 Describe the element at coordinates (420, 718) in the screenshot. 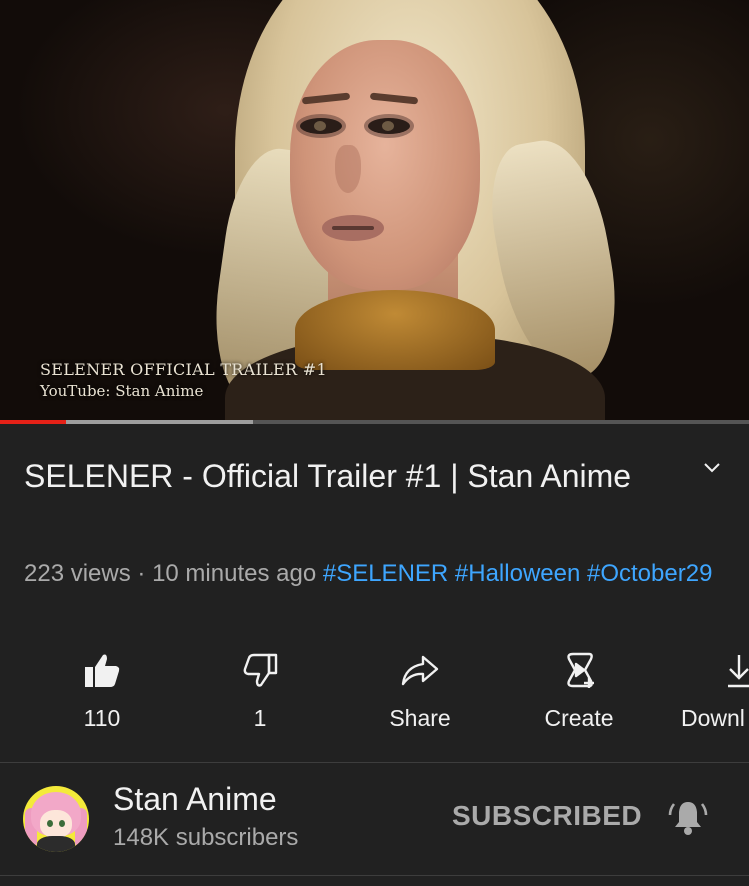

I see `share-label: Share` at that location.